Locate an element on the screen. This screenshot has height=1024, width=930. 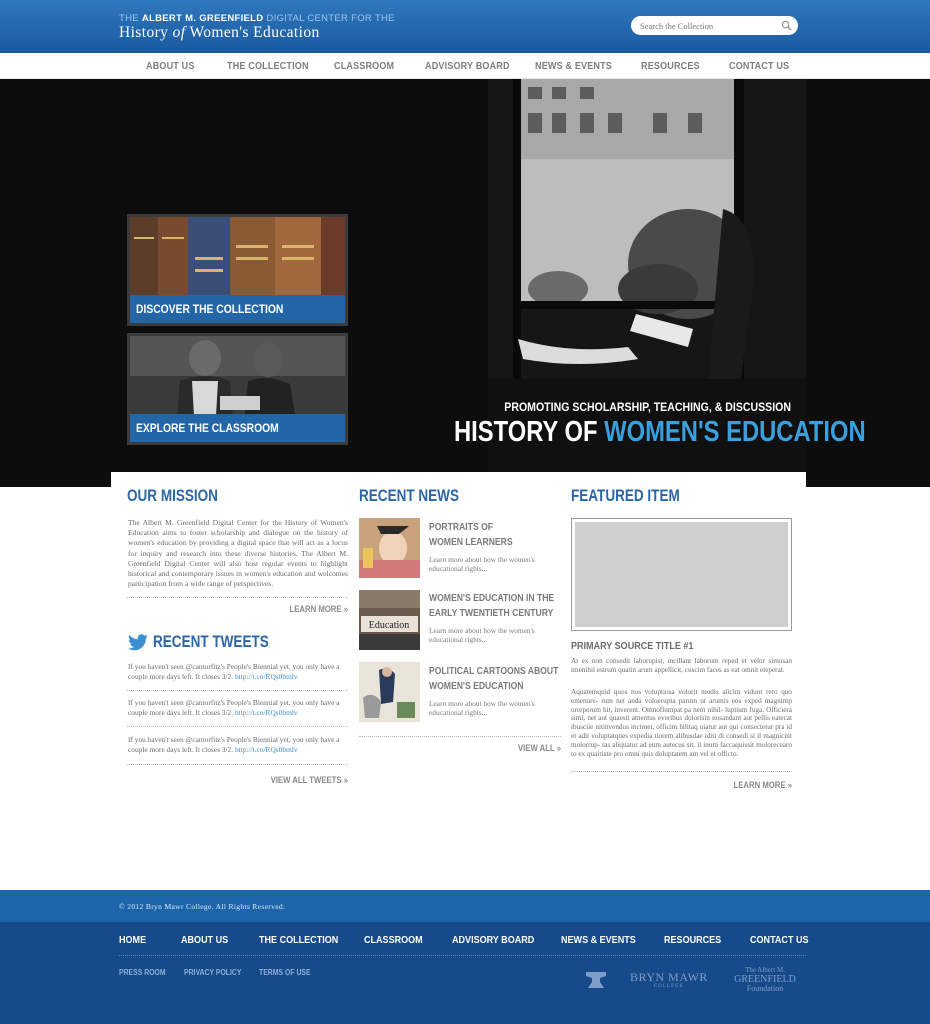
primary-source-title: PRIMARY SOURCE TITLE #1 is located at coordinates (632, 646).